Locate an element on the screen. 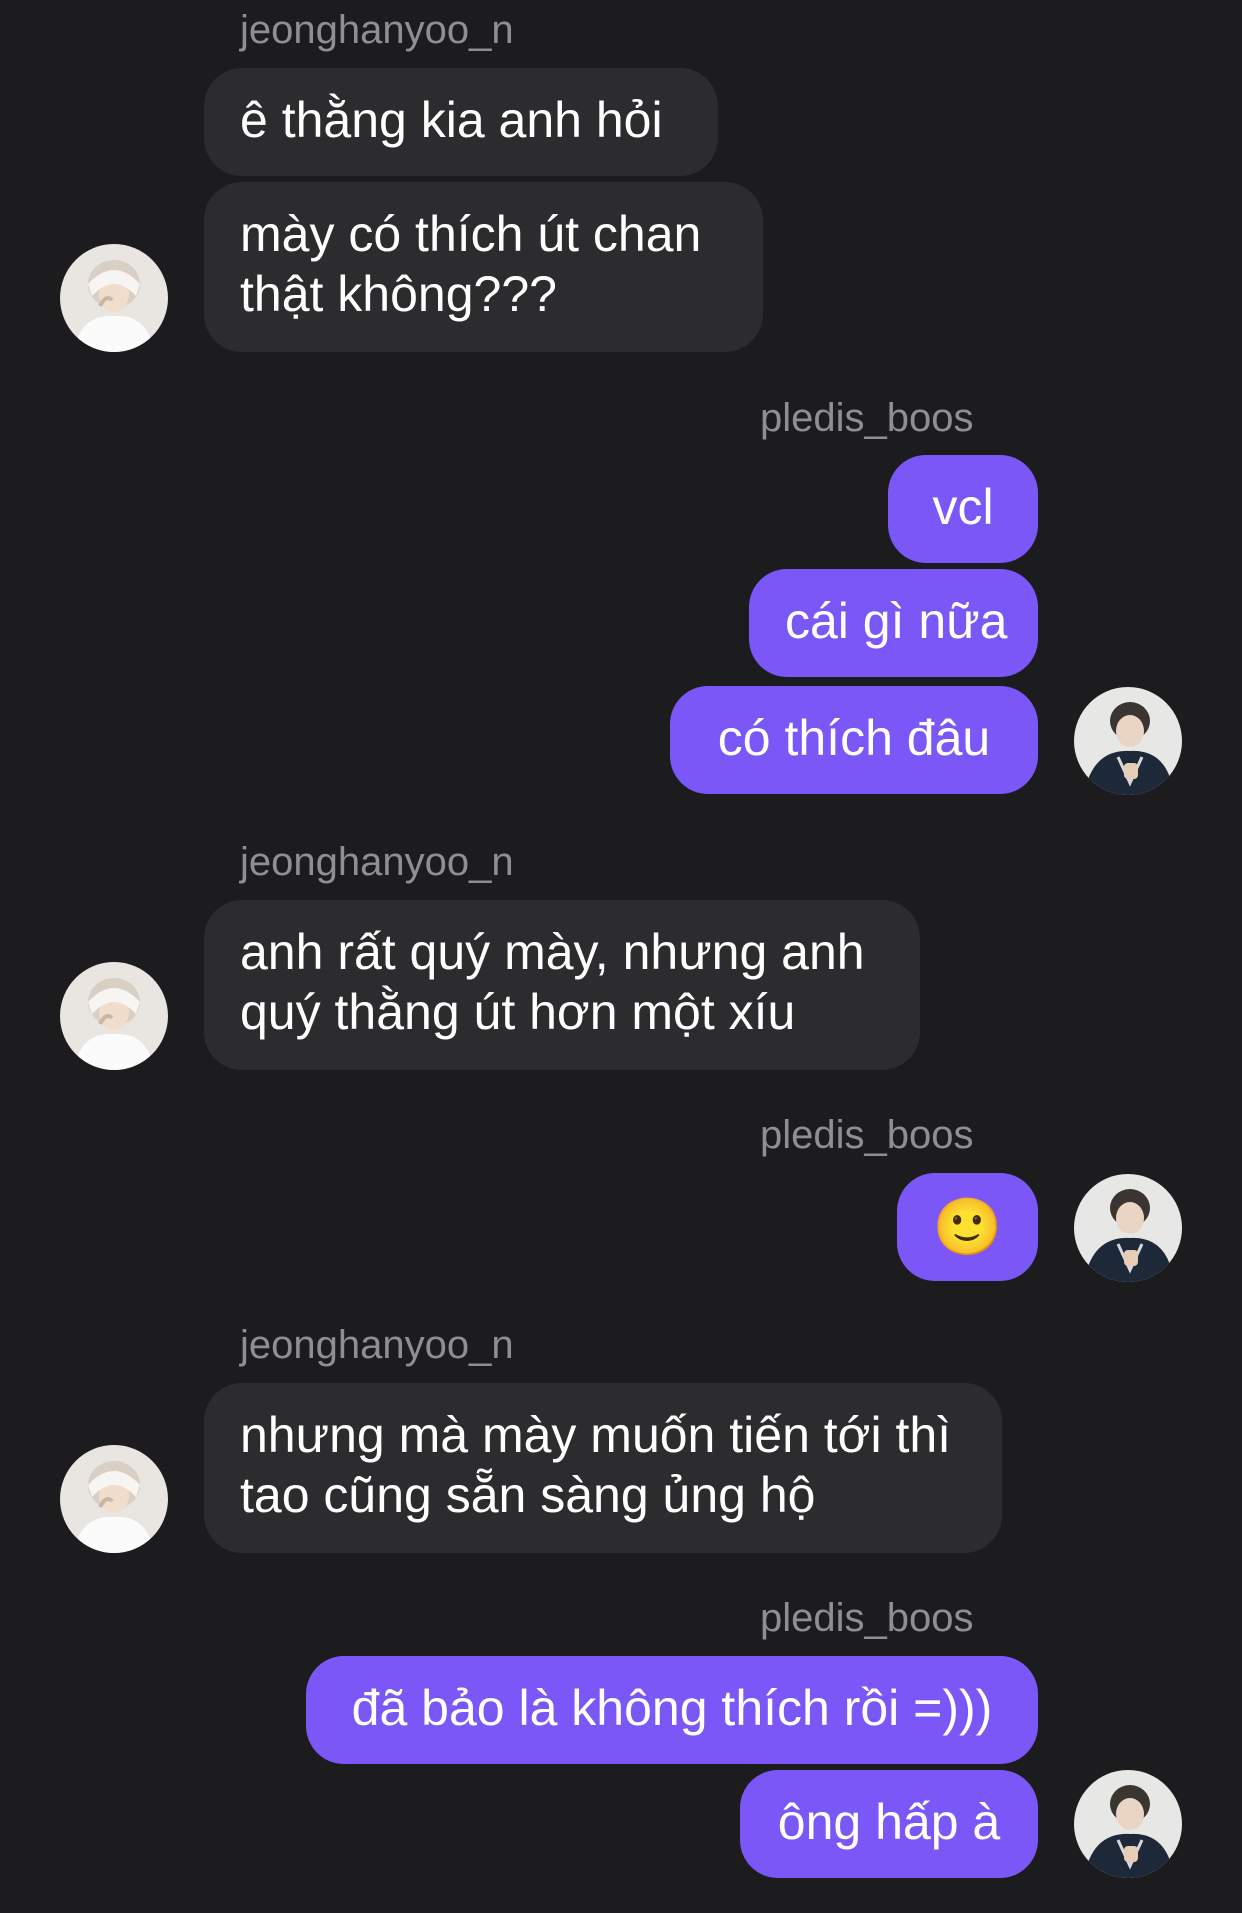 This screenshot has height=1913, width=1242. message-text: đã bảo là không thích rồi =))) is located at coordinates (672, 1708).